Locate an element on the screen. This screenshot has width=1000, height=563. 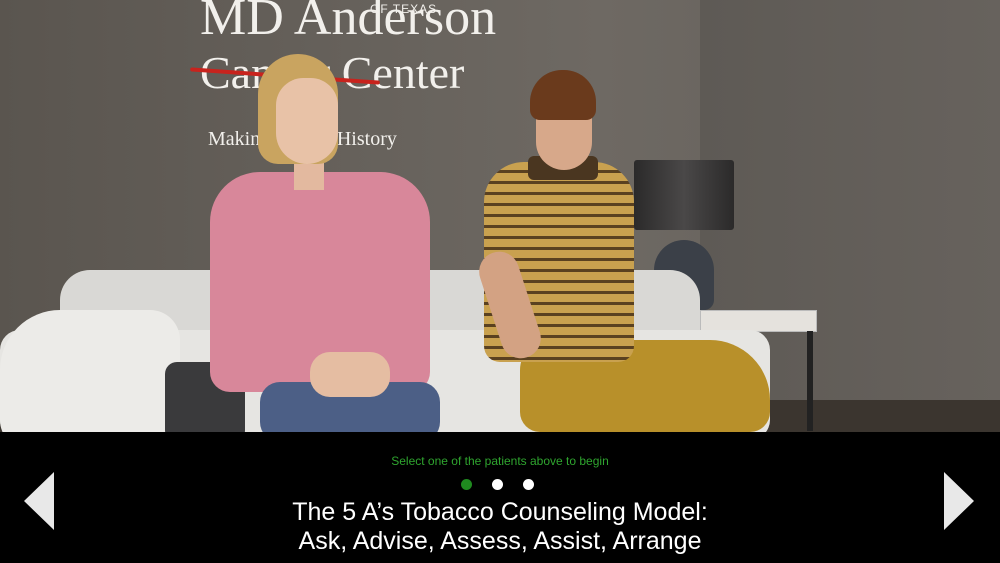
female-face is located at coordinates (307, 121).